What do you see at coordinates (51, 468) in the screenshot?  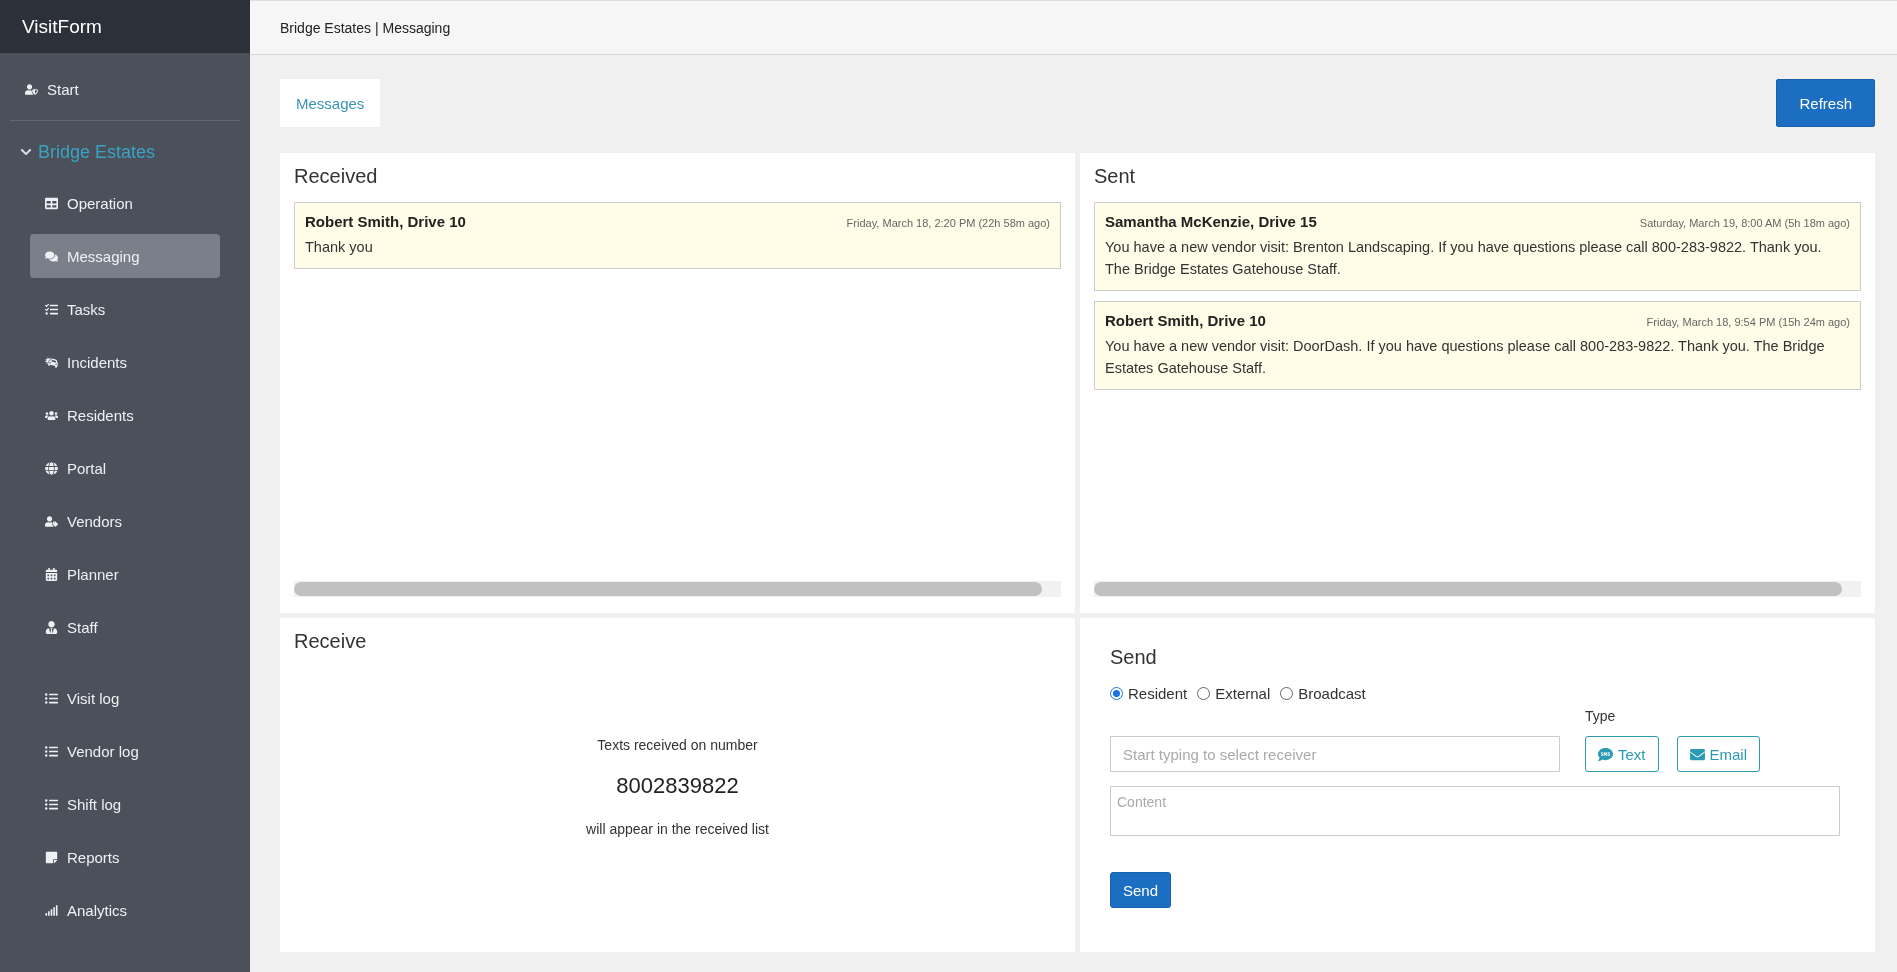 I see `globe-icon` at bounding box center [51, 468].